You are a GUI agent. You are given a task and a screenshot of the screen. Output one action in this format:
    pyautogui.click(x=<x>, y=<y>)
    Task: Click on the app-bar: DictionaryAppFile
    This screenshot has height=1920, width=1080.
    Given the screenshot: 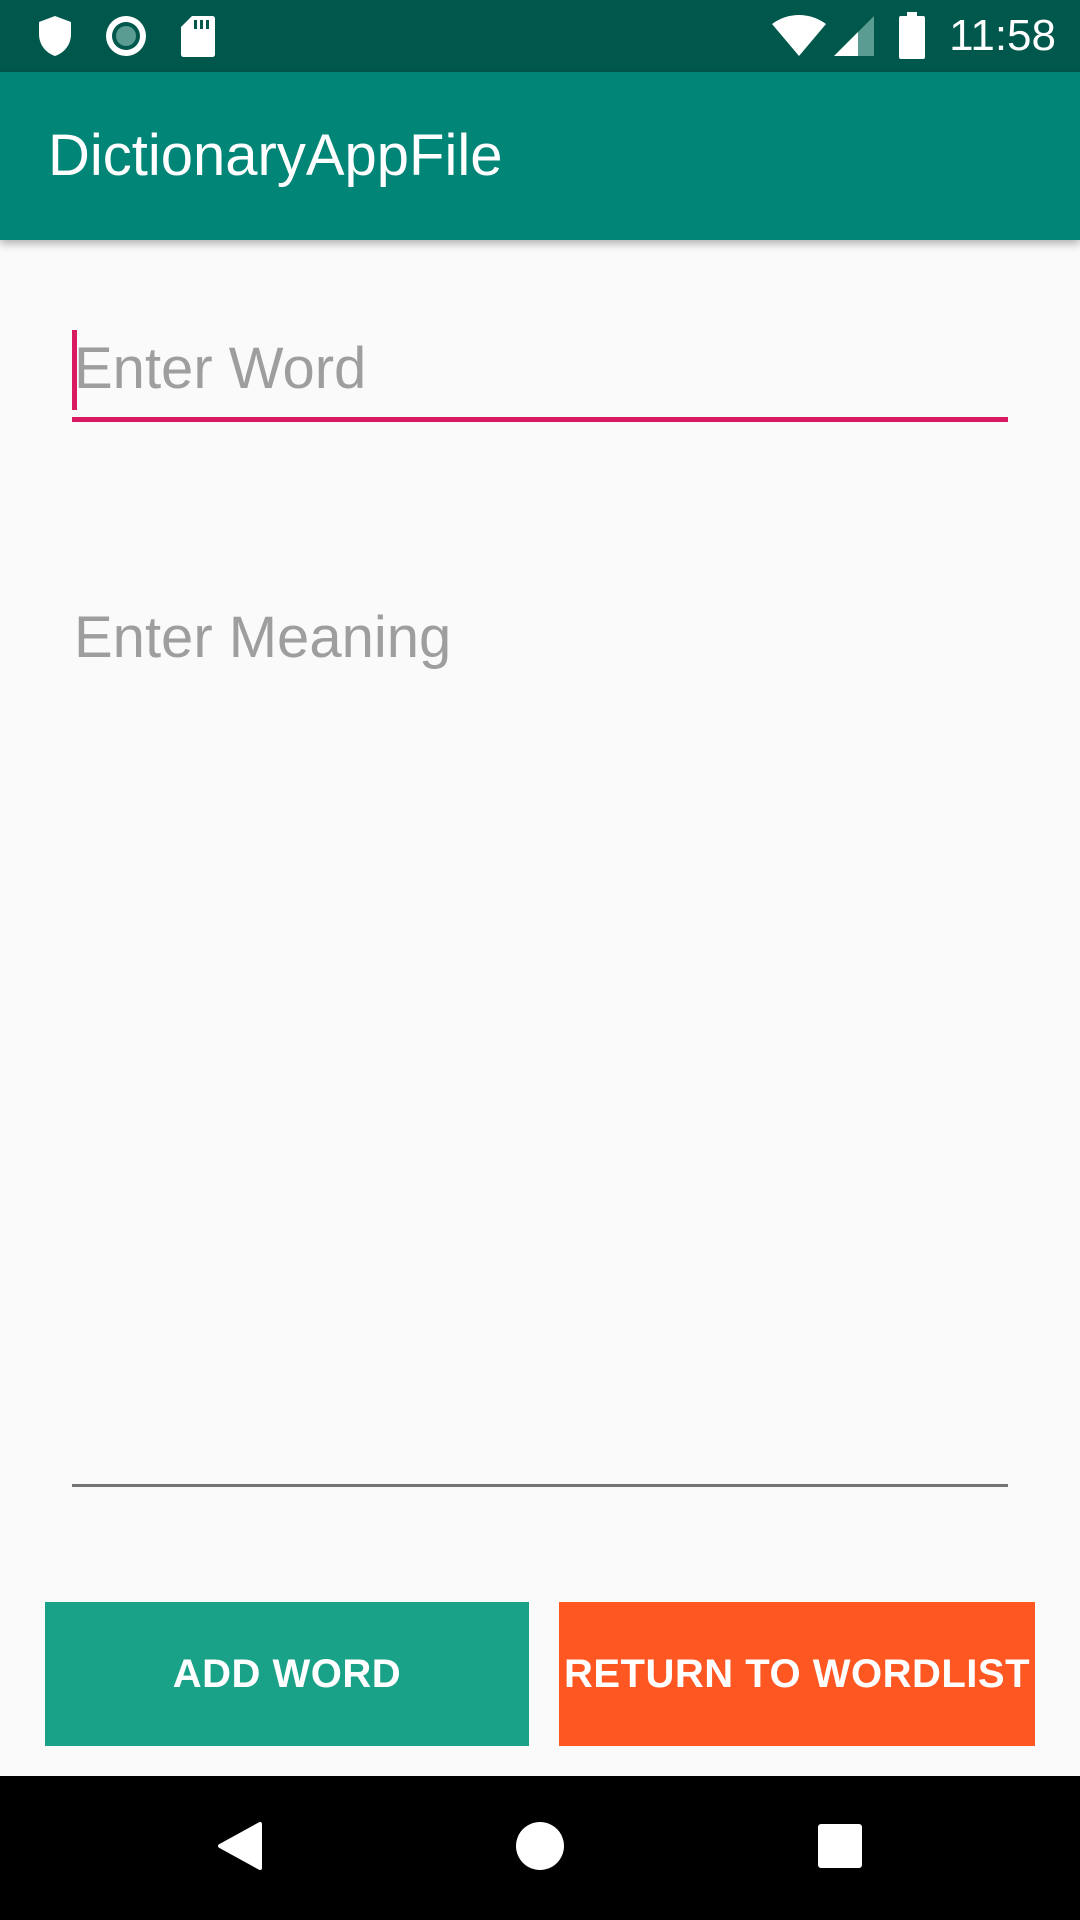 What is the action you would take?
    pyautogui.click(x=540, y=156)
    